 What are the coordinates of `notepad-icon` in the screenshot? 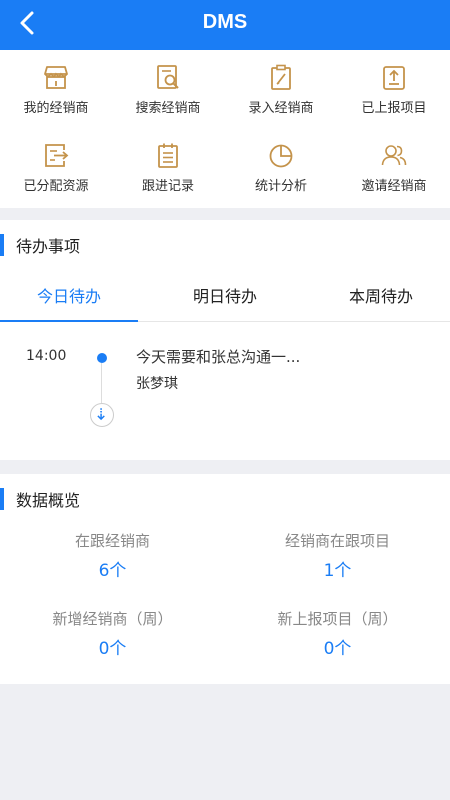 It's located at (168, 155).